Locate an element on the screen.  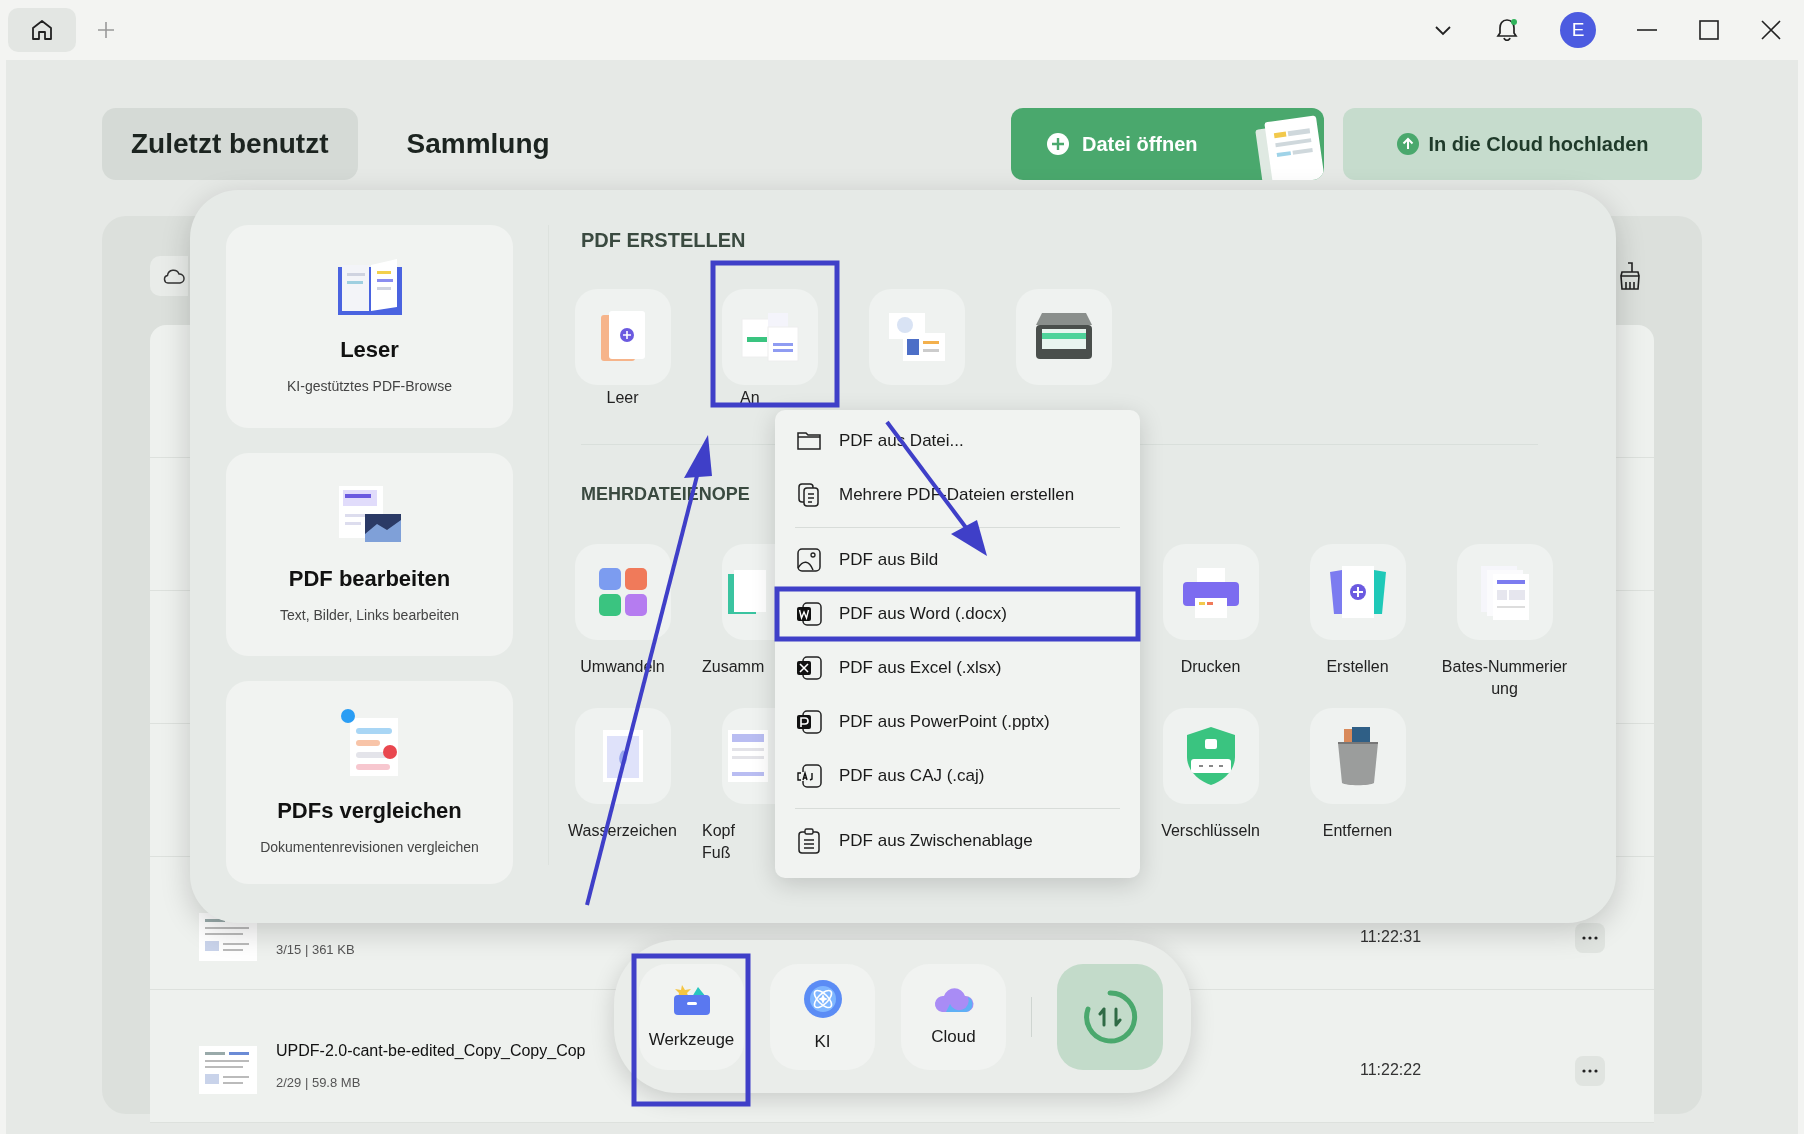
plus-circle-icon is located at coordinates (1058, 144).